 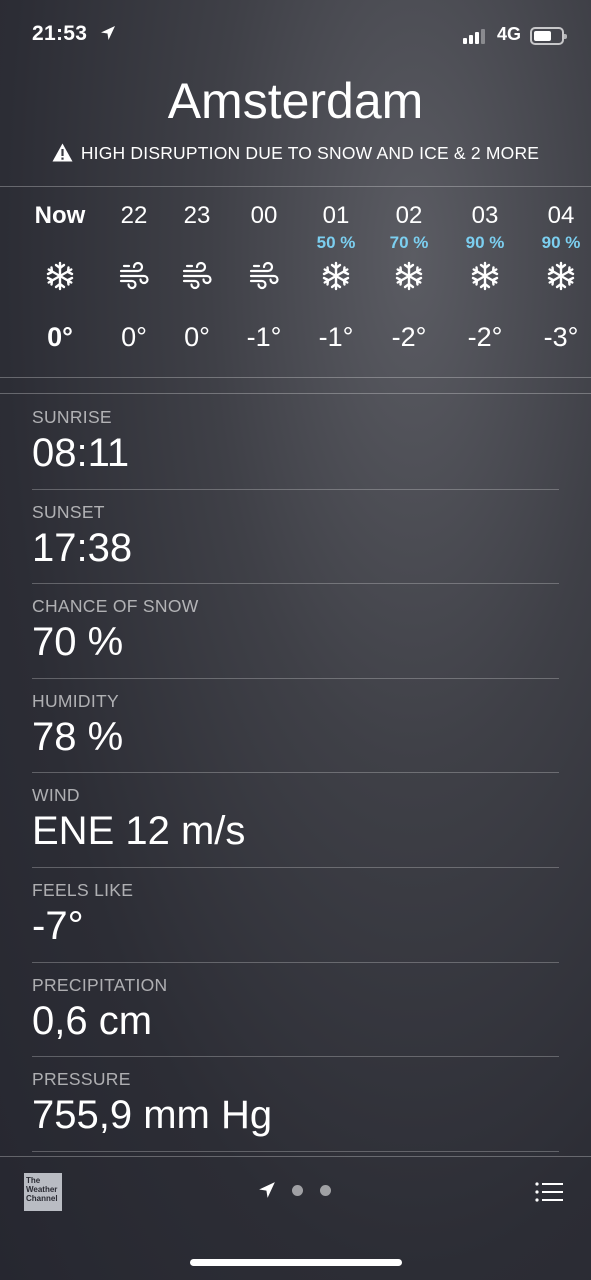 What do you see at coordinates (561, 215) in the screenshot?
I see `hour-label: 04` at bounding box center [561, 215].